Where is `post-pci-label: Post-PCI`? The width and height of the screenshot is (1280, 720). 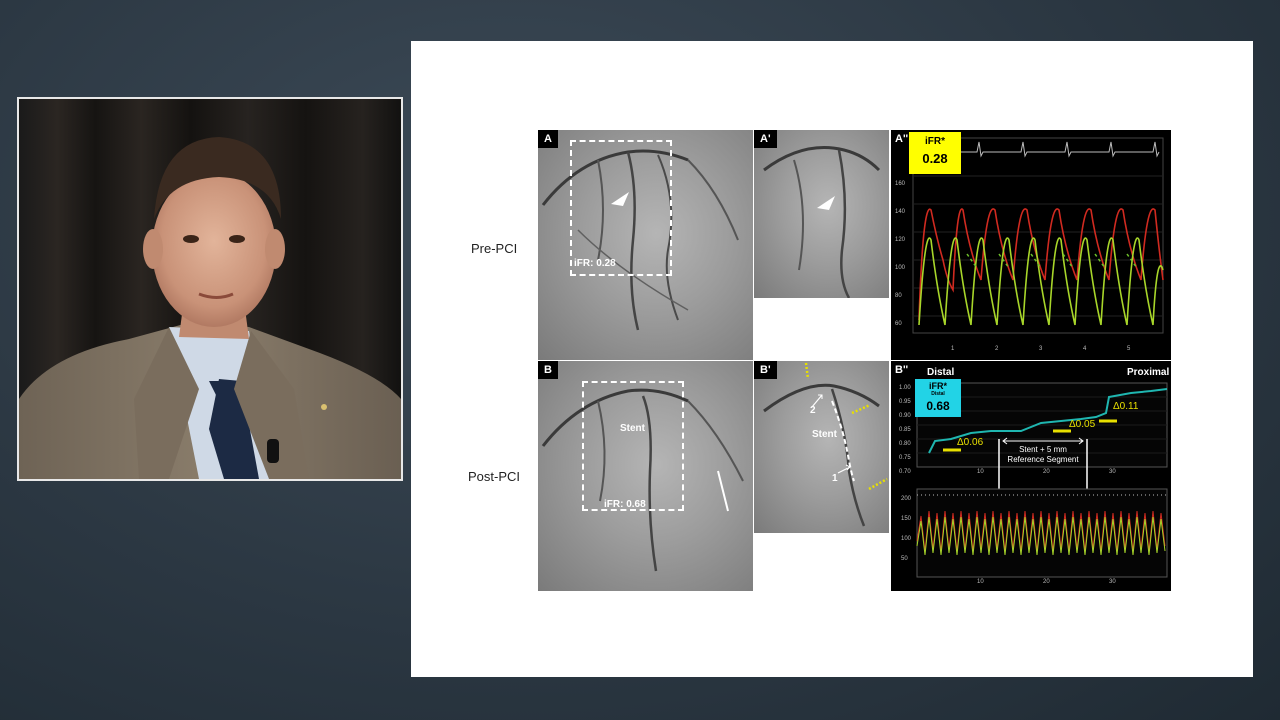 post-pci-label: Post-PCI is located at coordinates (494, 476).